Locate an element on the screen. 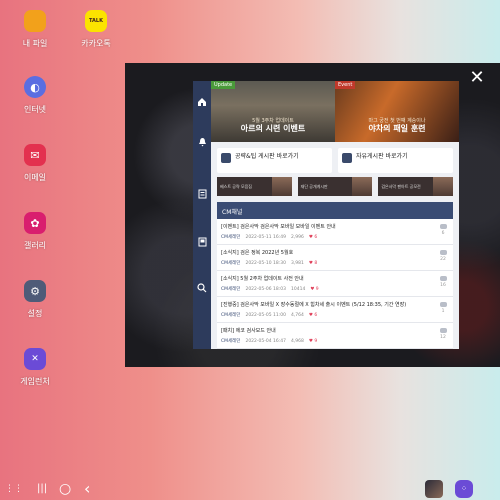 This screenshot has width=500, height=500. update-banner: Update 5월 3주차 업데이트 아르의 시련 이벤트 is located at coordinates (273, 111).